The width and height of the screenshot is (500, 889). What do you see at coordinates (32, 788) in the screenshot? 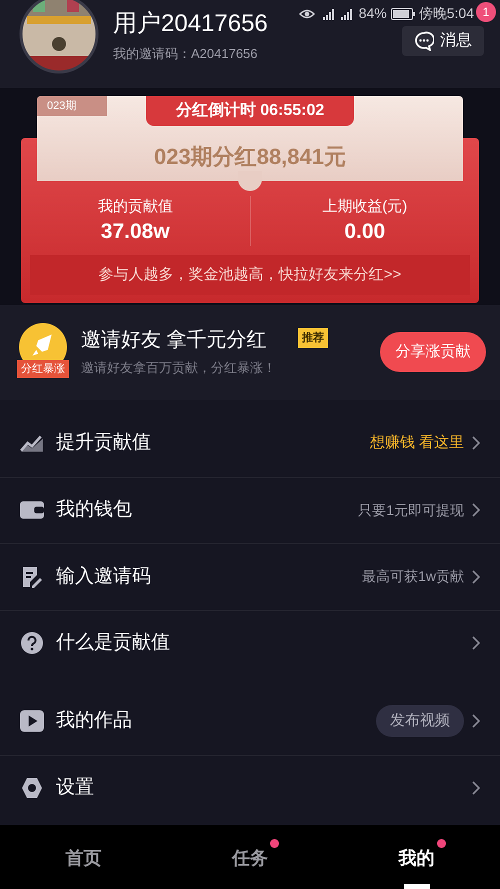
I see `settings-icon` at bounding box center [32, 788].